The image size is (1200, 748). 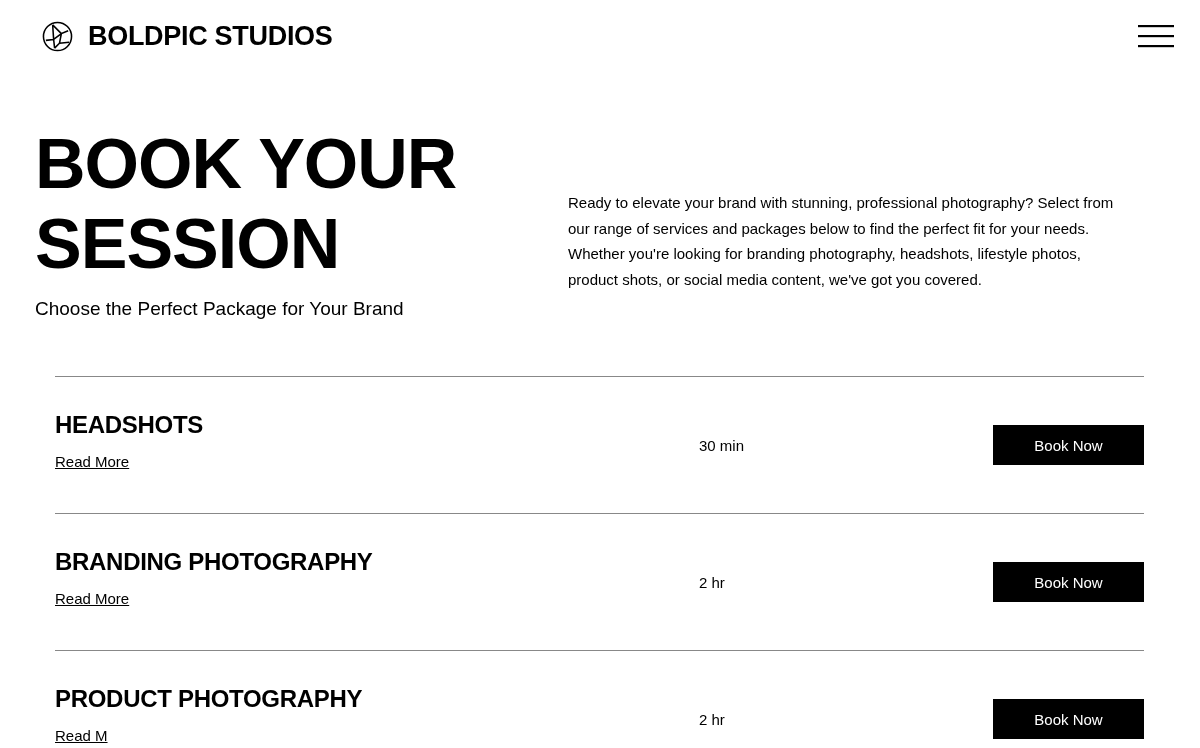 What do you see at coordinates (81, 735) in the screenshot?
I see `read-more-link: Read M` at bounding box center [81, 735].